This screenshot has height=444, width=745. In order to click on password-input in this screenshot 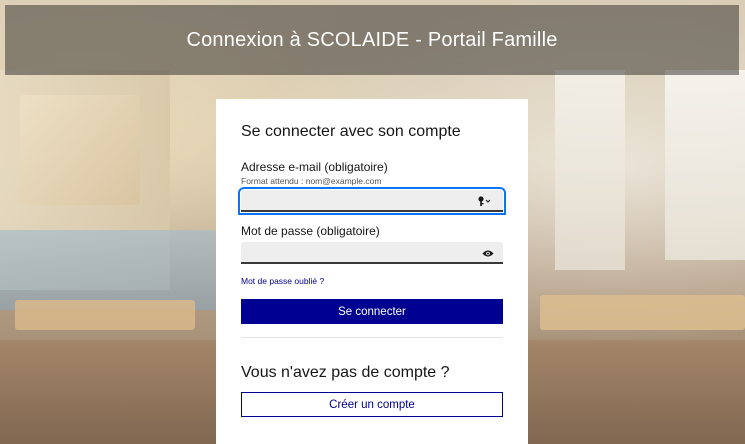, I will do `click(372, 253)`.